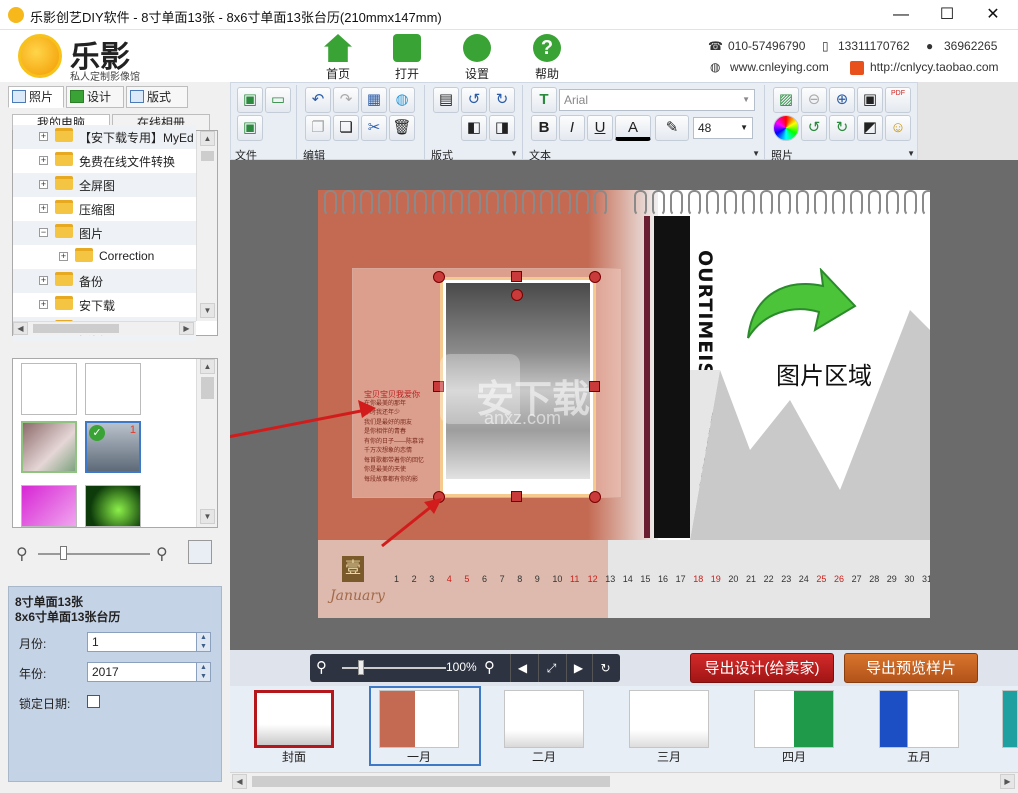 This screenshot has height=793, width=1018. Describe the element at coordinates (207, 156) in the screenshot. I see `tree-vscroll-thumb` at that location.